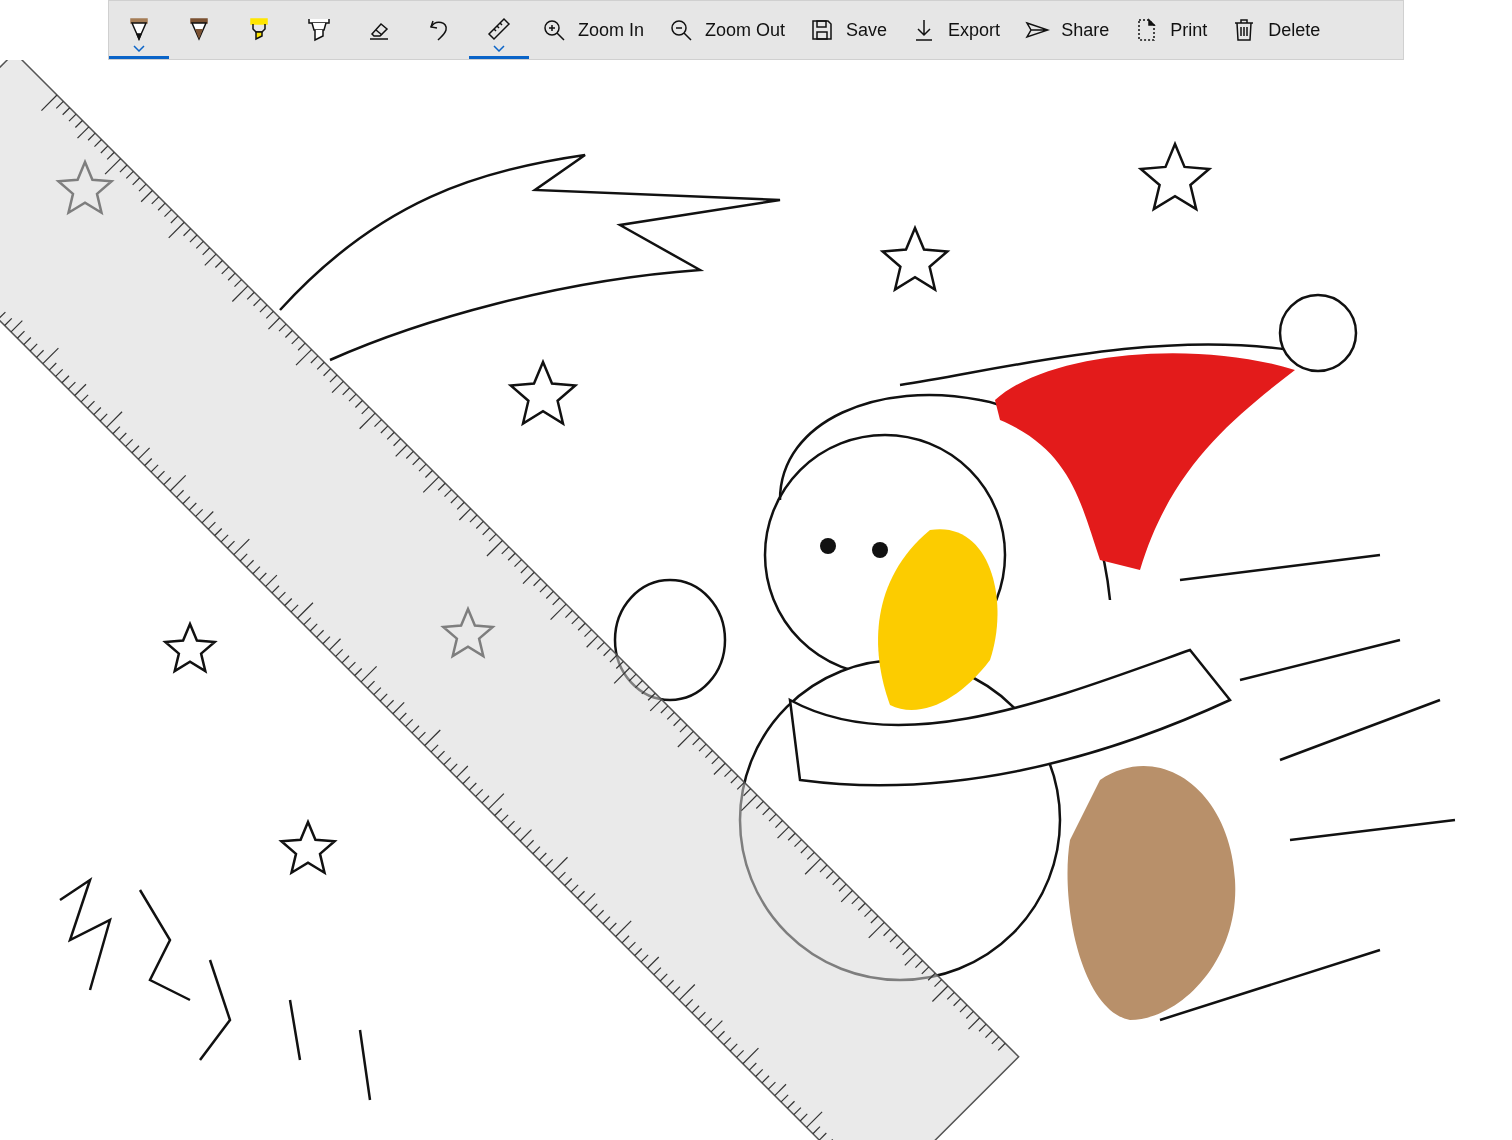 This screenshot has height=1140, width=1512. What do you see at coordinates (956, 30) in the screenshot?
I see `export-button: Export` at bounding box center [956, 30].